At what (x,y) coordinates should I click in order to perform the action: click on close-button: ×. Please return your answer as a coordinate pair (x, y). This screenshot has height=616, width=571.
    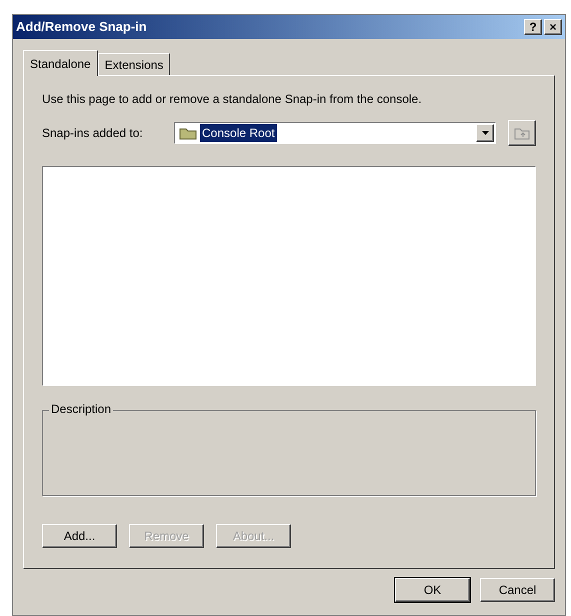
    Looking at the image, I should click on (553, 27).